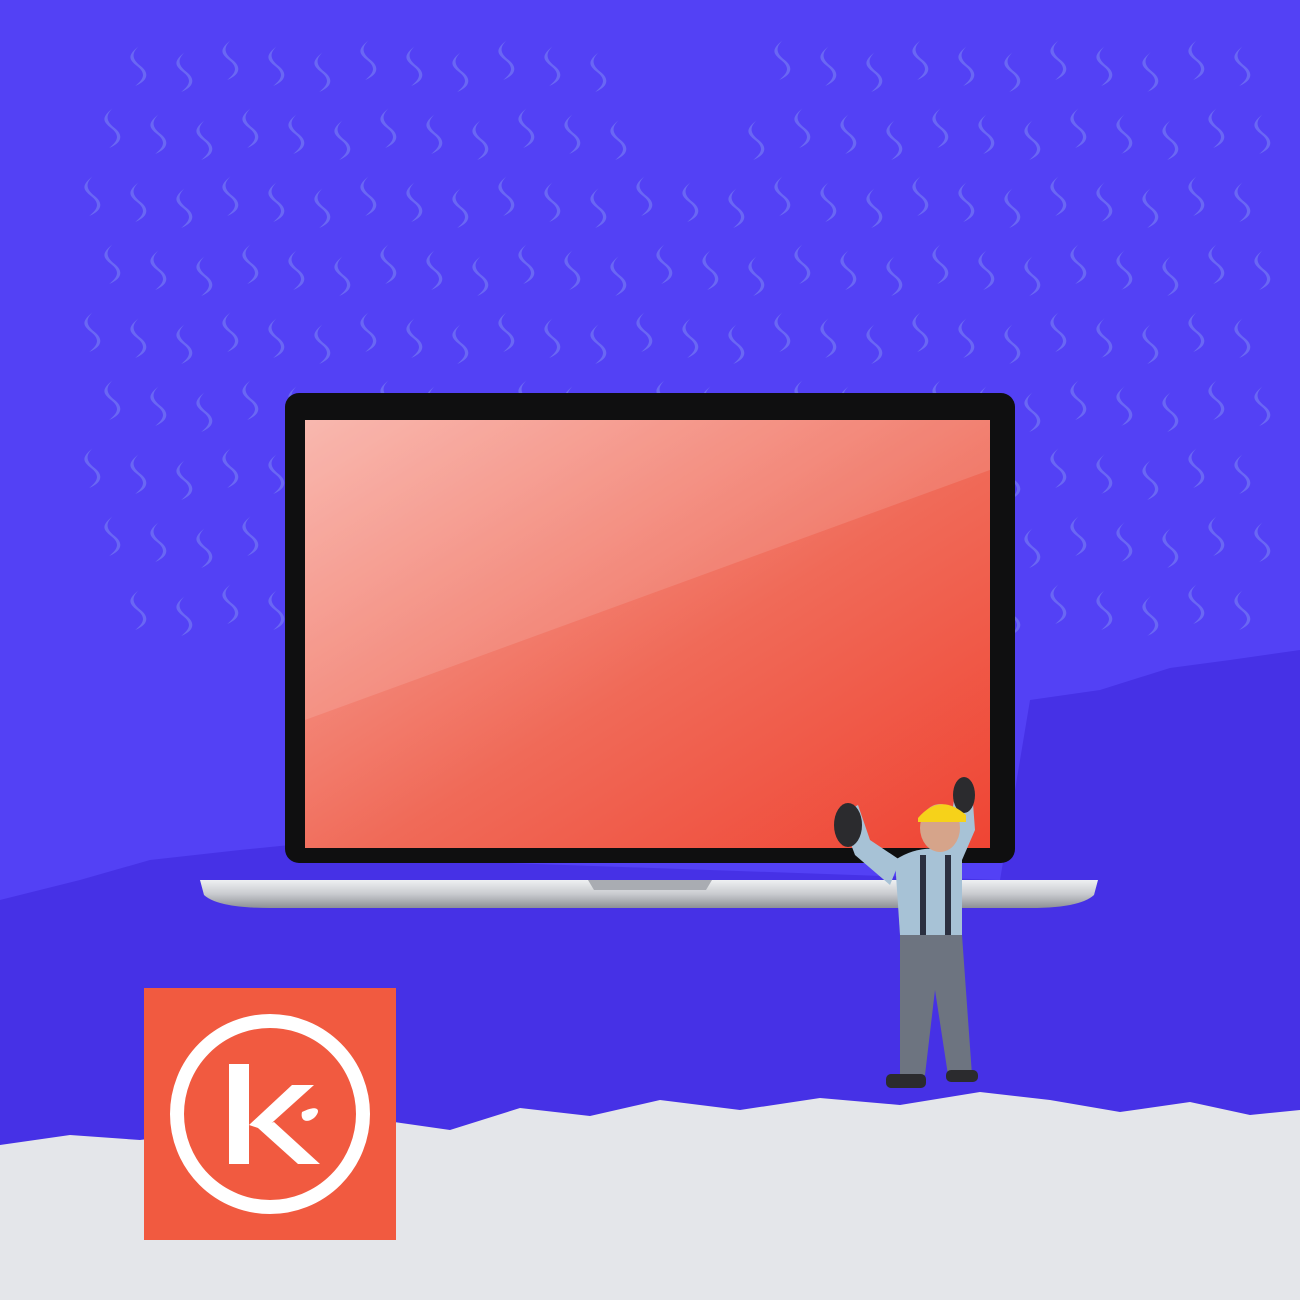  Describe the element at coordinates (650, 885) in the screenshot. I see `laptop-notch` at that location.